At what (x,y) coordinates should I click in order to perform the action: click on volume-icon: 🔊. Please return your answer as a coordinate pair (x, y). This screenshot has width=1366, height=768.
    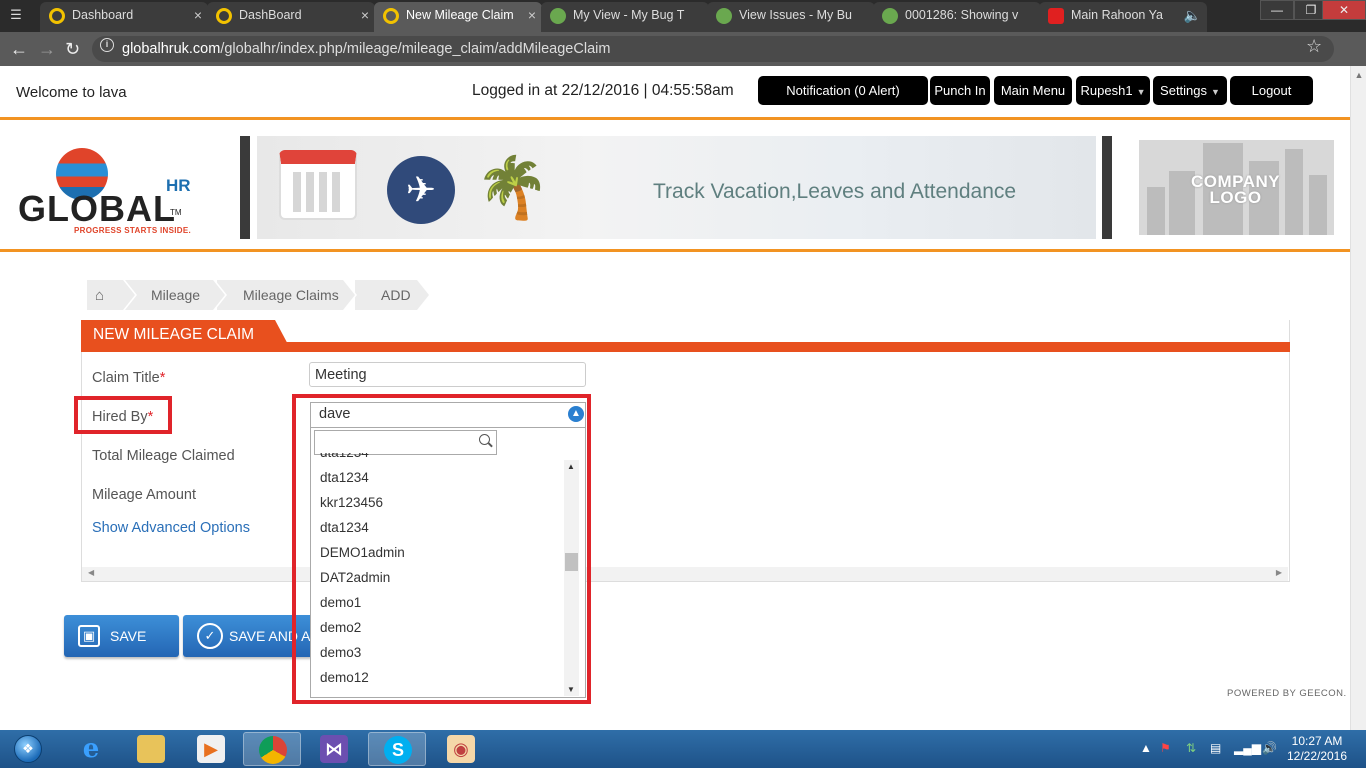
    Looking at the image, I should click on (1269, 748).